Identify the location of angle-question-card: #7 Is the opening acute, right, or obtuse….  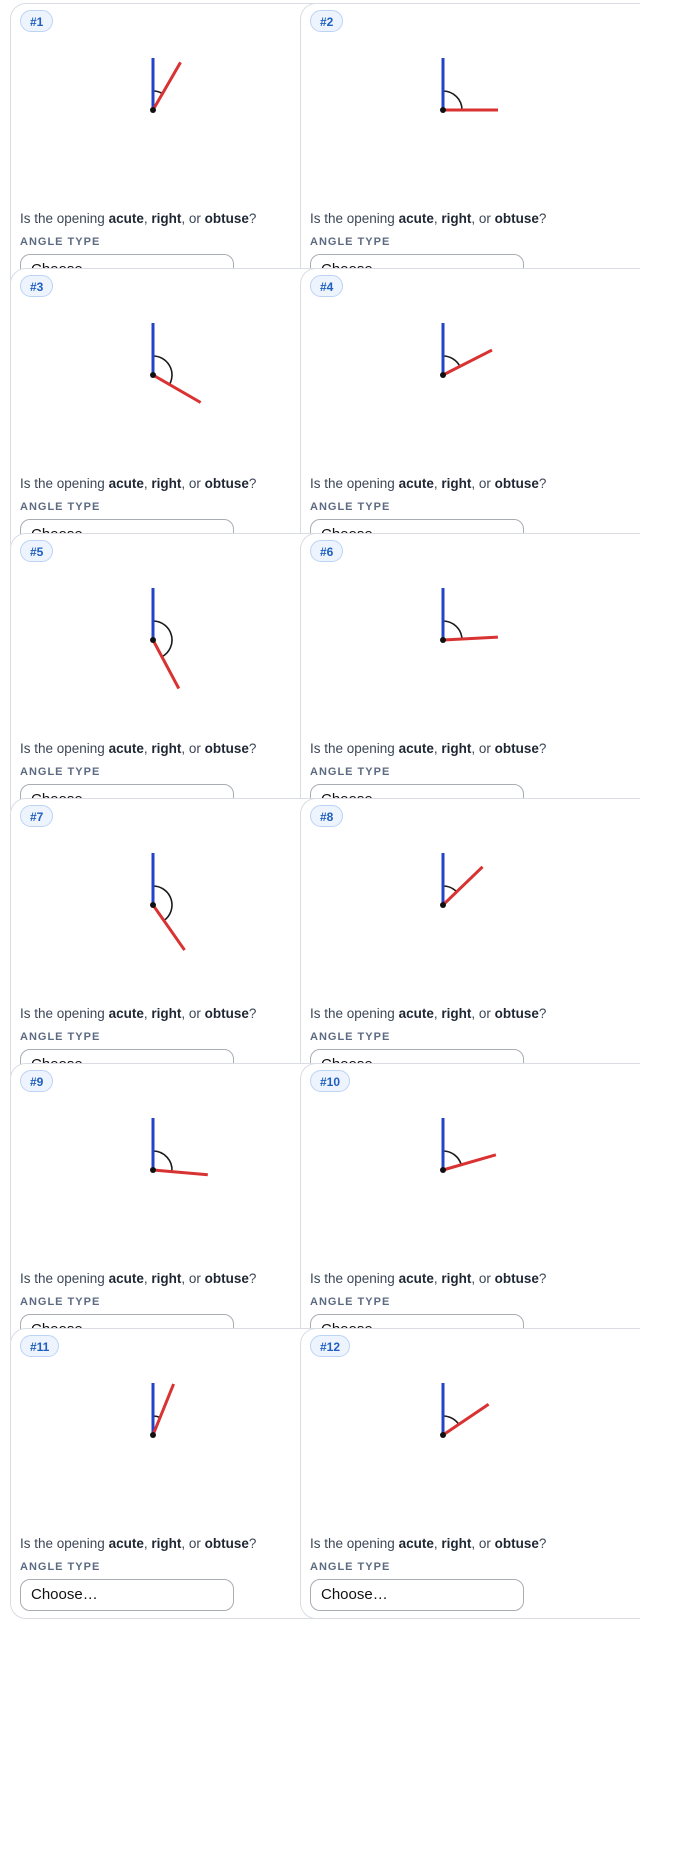
(177, 943).